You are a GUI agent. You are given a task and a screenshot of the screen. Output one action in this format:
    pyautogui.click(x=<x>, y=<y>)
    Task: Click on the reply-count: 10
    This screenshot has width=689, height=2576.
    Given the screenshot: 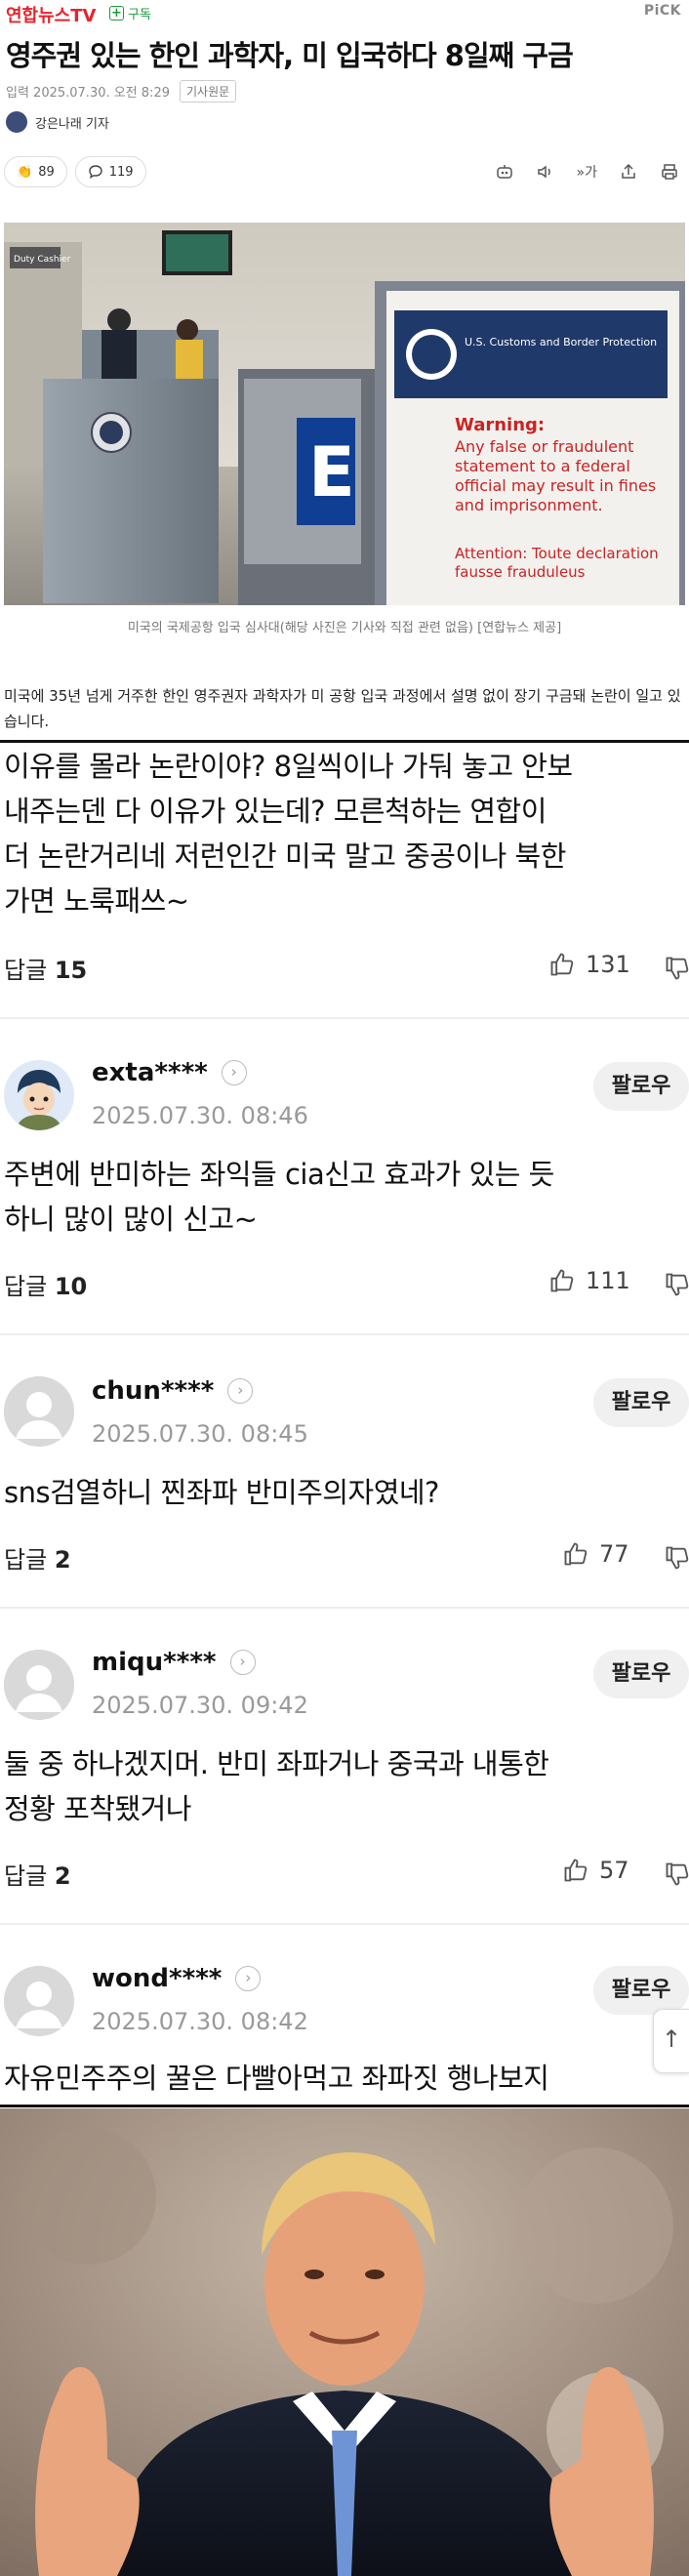 What is the action you would take?
    pyautogui.click(x=71, y=1286)
    